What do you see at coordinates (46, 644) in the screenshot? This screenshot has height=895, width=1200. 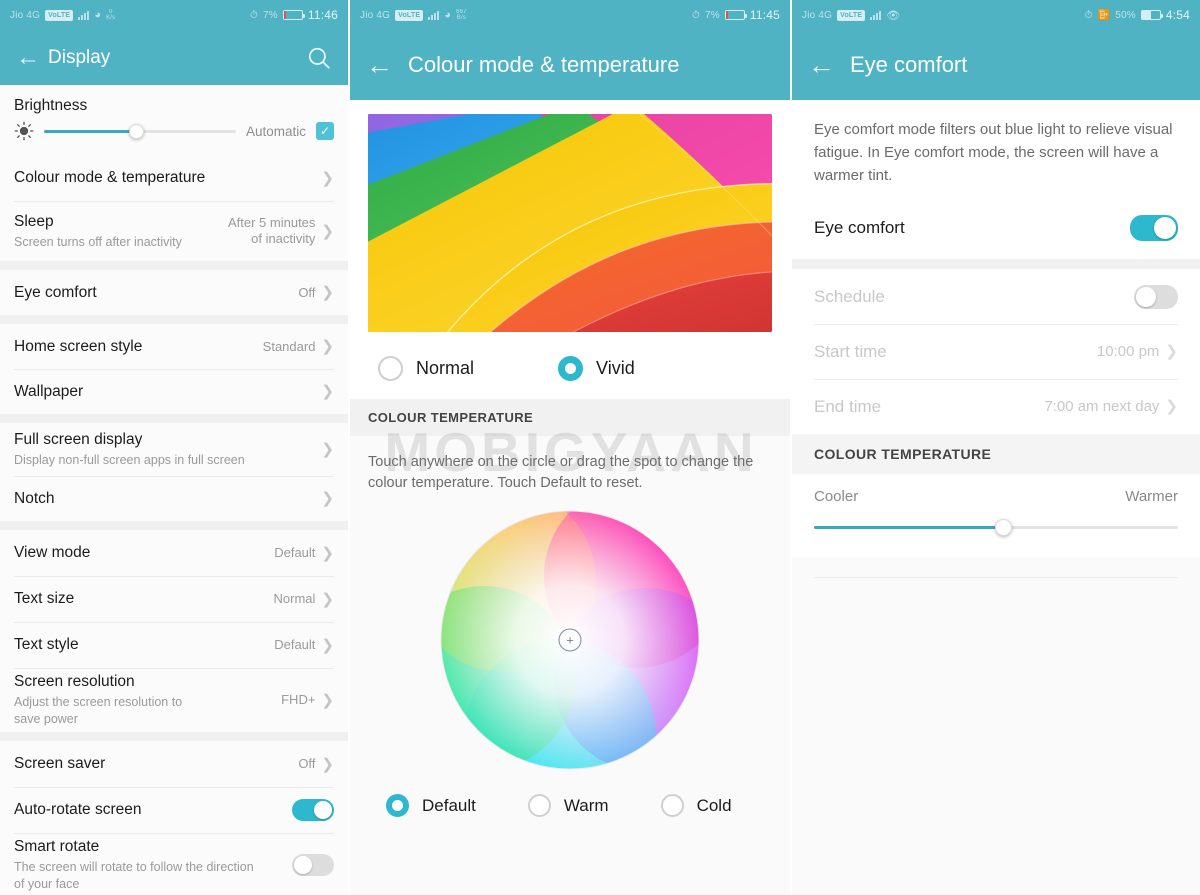 I see `row-title: Text style` at bounding box center [46, 644].